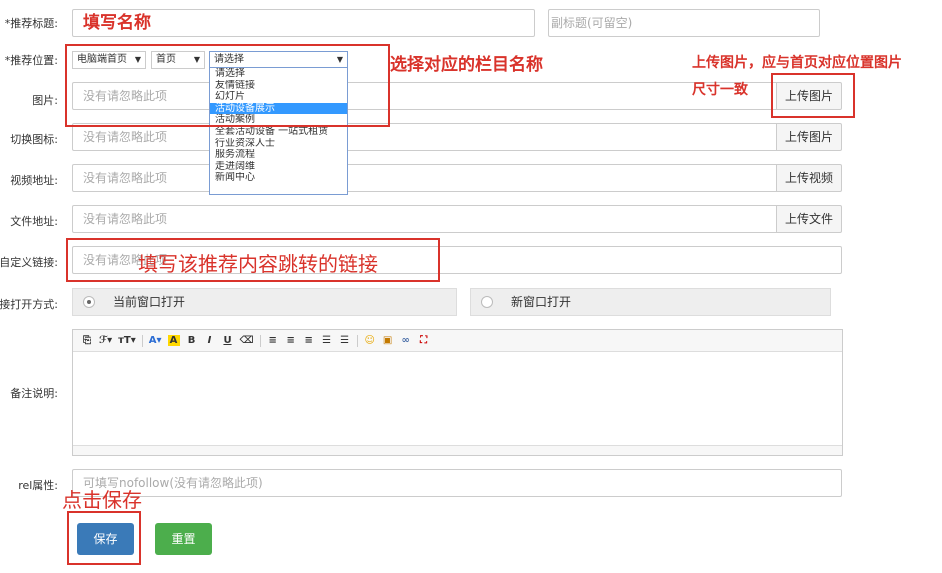 This screenshot has width=942, height=573. I want to click on dropdown-option: 走进阔维, so click(278, 167).